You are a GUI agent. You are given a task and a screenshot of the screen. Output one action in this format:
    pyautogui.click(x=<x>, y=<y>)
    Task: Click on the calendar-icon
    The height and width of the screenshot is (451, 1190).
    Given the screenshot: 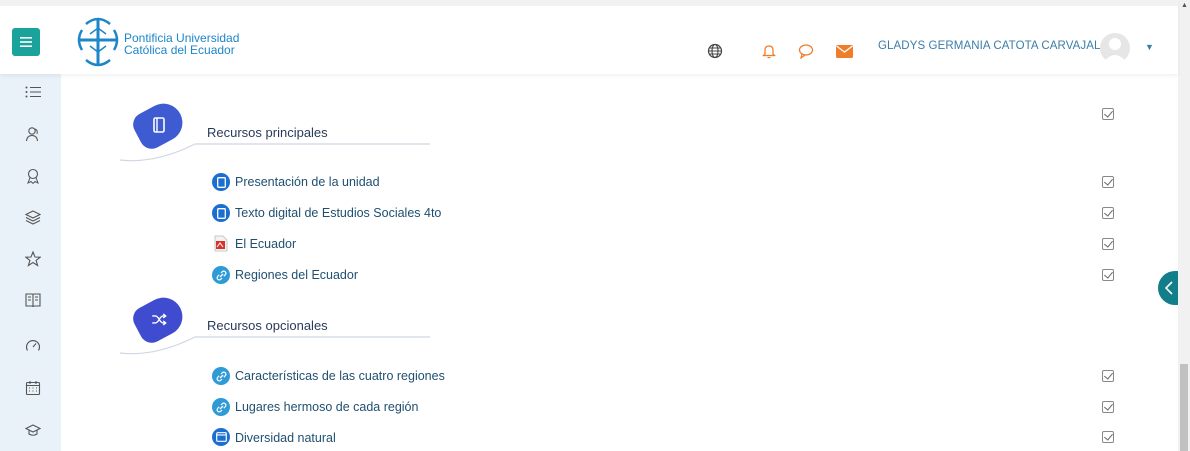 What is the action you would take?
    pyautogui.click(x=33, y=388)
    